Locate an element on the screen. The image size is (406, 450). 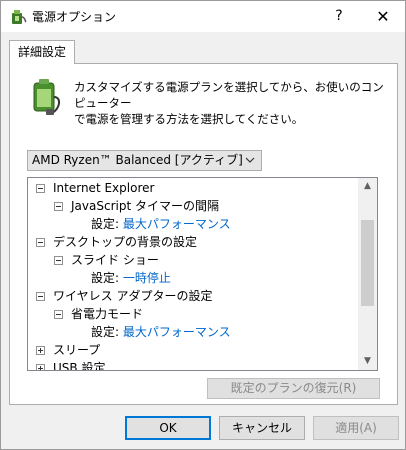
tree-item-label: ワイヤレス アダプターの設定 is located at coordinates (133, 296).